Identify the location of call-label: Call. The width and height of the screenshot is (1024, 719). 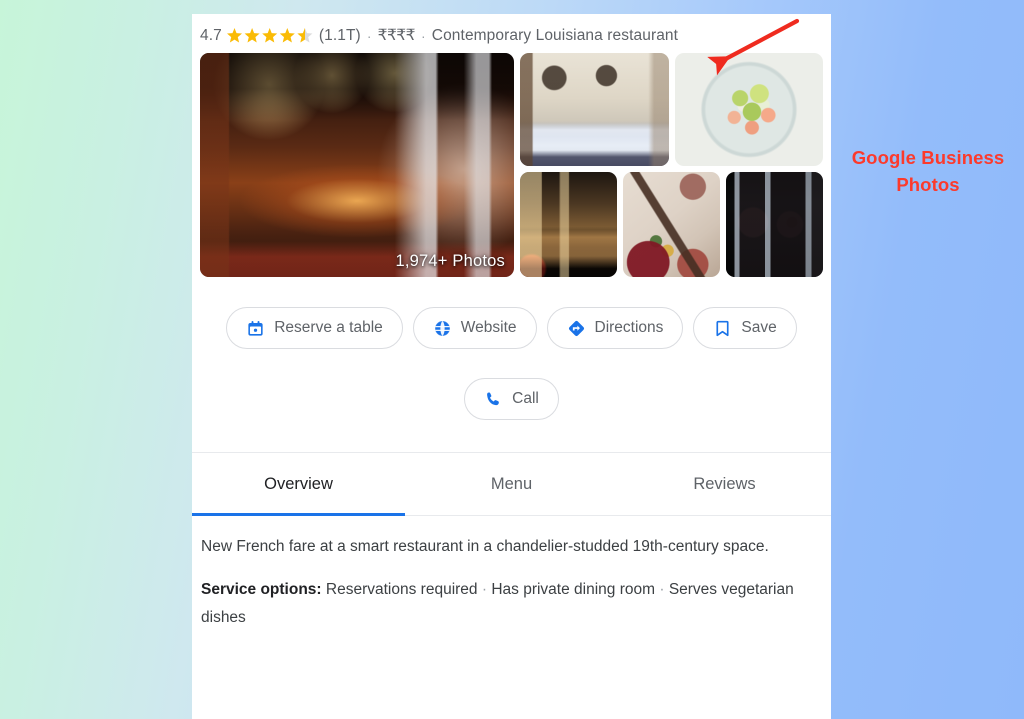
(525, 398).